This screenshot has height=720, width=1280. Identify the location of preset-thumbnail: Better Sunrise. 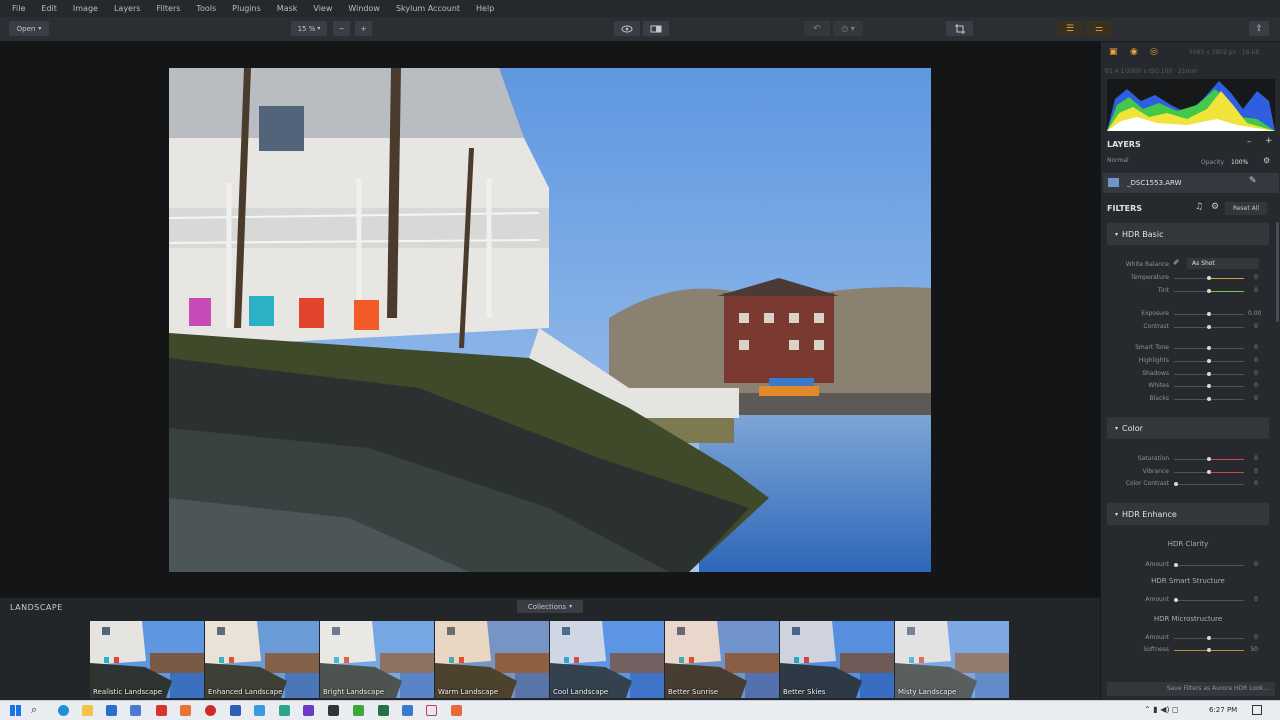
(722, 659).